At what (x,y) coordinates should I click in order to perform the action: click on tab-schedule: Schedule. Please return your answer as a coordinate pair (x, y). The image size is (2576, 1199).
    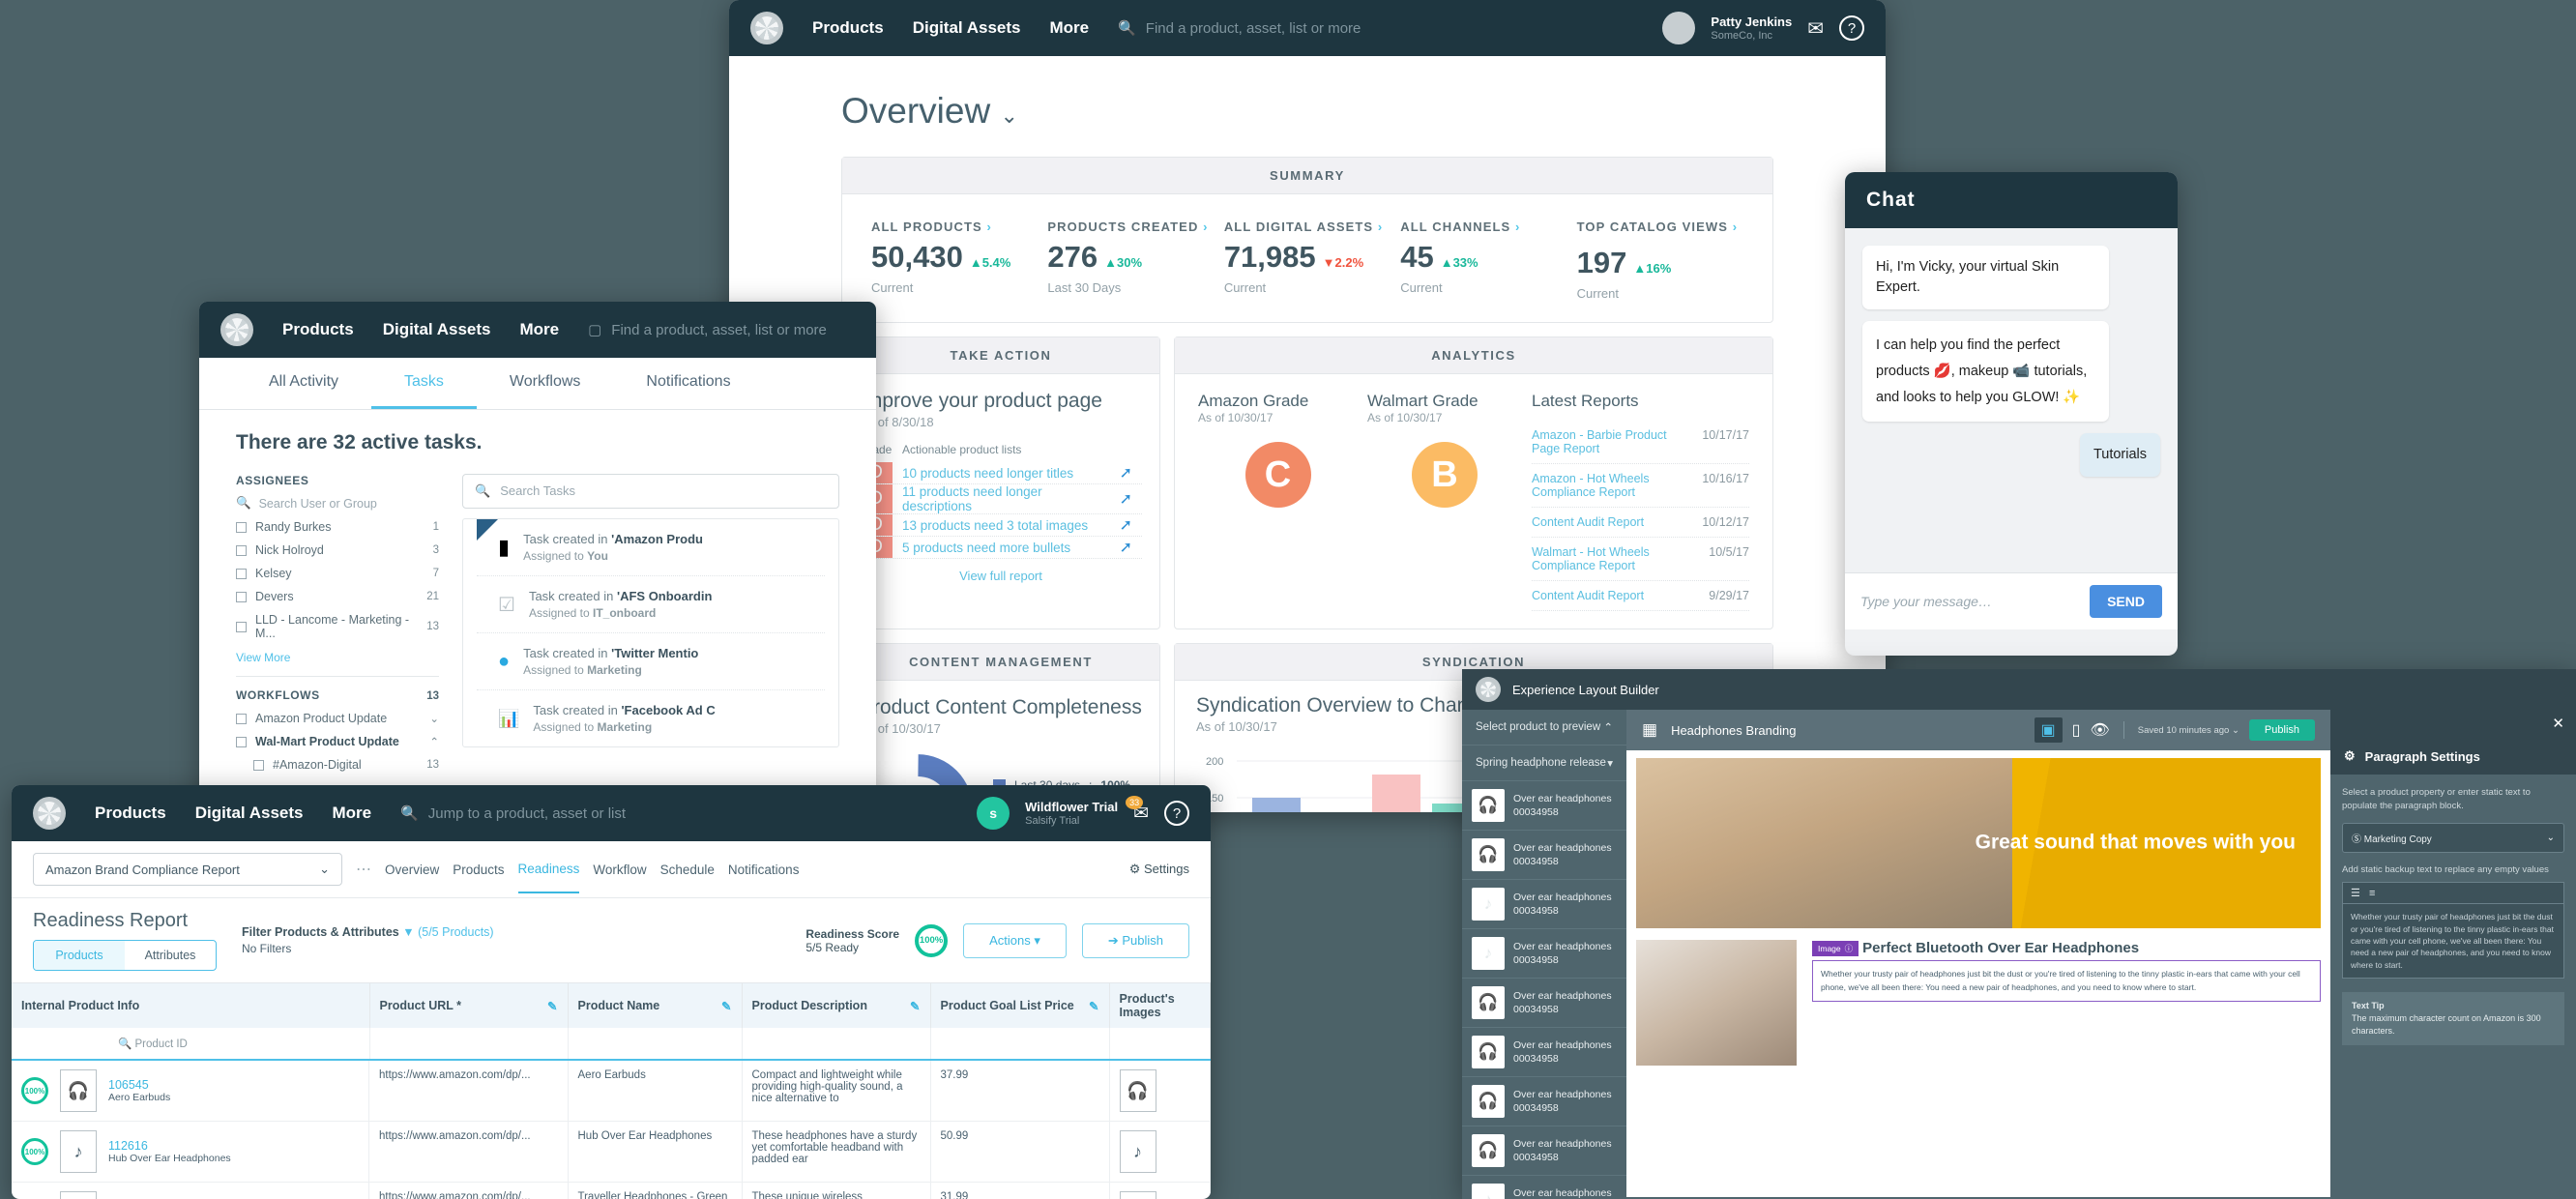
    Looking at the image, I should click on (687, 870).